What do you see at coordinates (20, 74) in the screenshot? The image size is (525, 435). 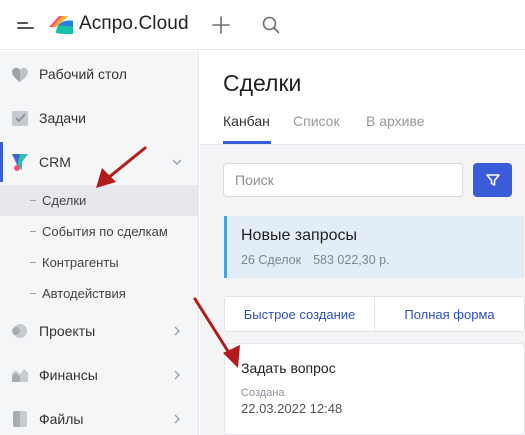 I see `heart-icon` at bounding box center [20, 74].